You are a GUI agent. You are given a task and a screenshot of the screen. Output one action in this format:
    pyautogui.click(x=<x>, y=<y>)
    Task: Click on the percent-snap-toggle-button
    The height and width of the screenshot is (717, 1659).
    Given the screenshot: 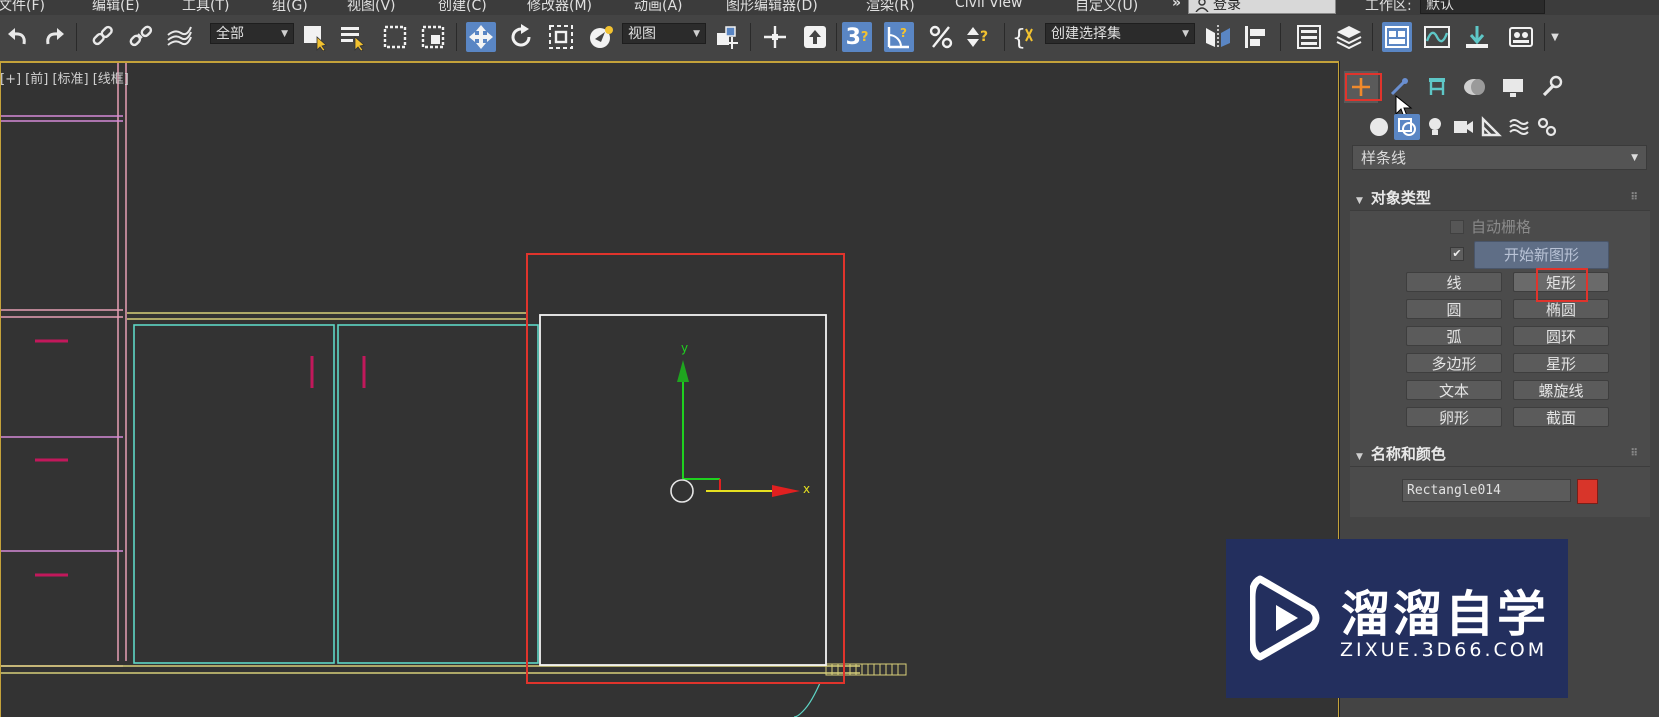 What is the action you would take?
    pyautogui.click(x=941, y=37)
    